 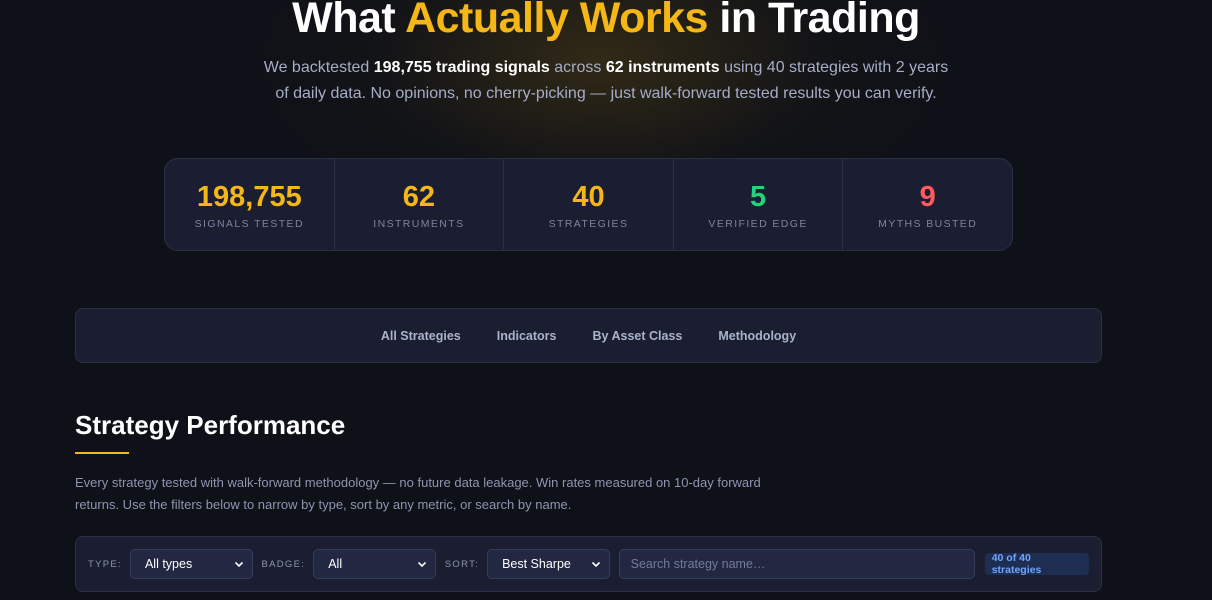 What do you see at coordinates (758, 223) in the screenshot?
I see `stat-label: VERIFIED EDGE` at bounding box center [758, 223].